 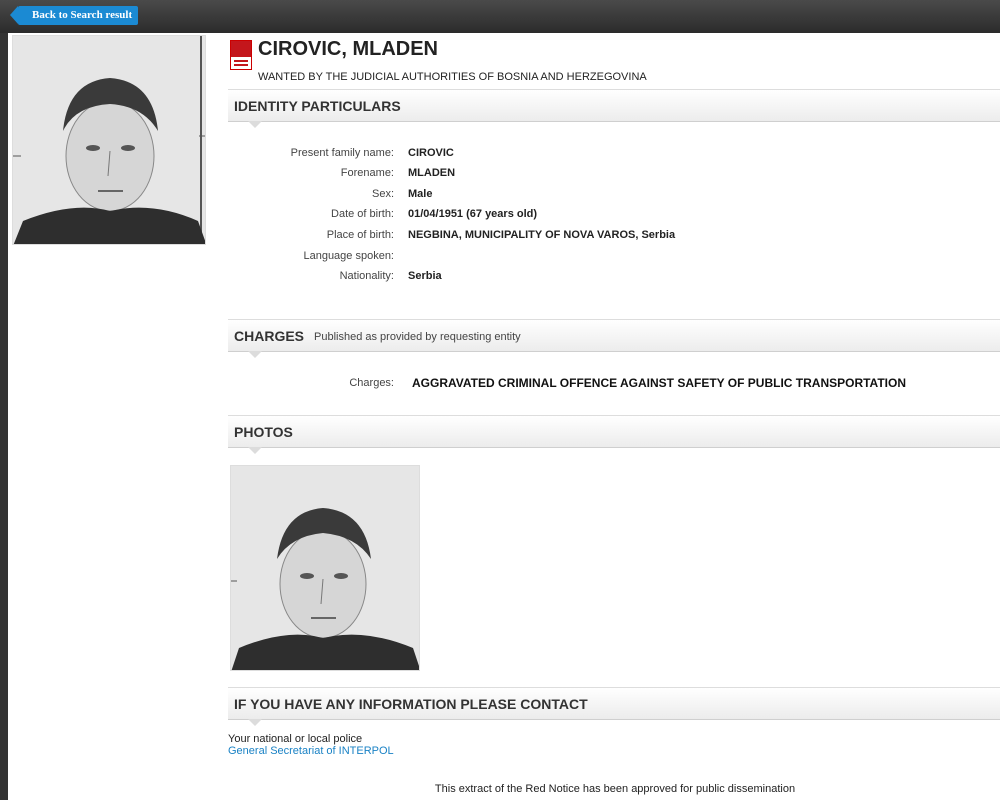 I want to click on field-label: Place of birth:, so click(x=360, y=235).